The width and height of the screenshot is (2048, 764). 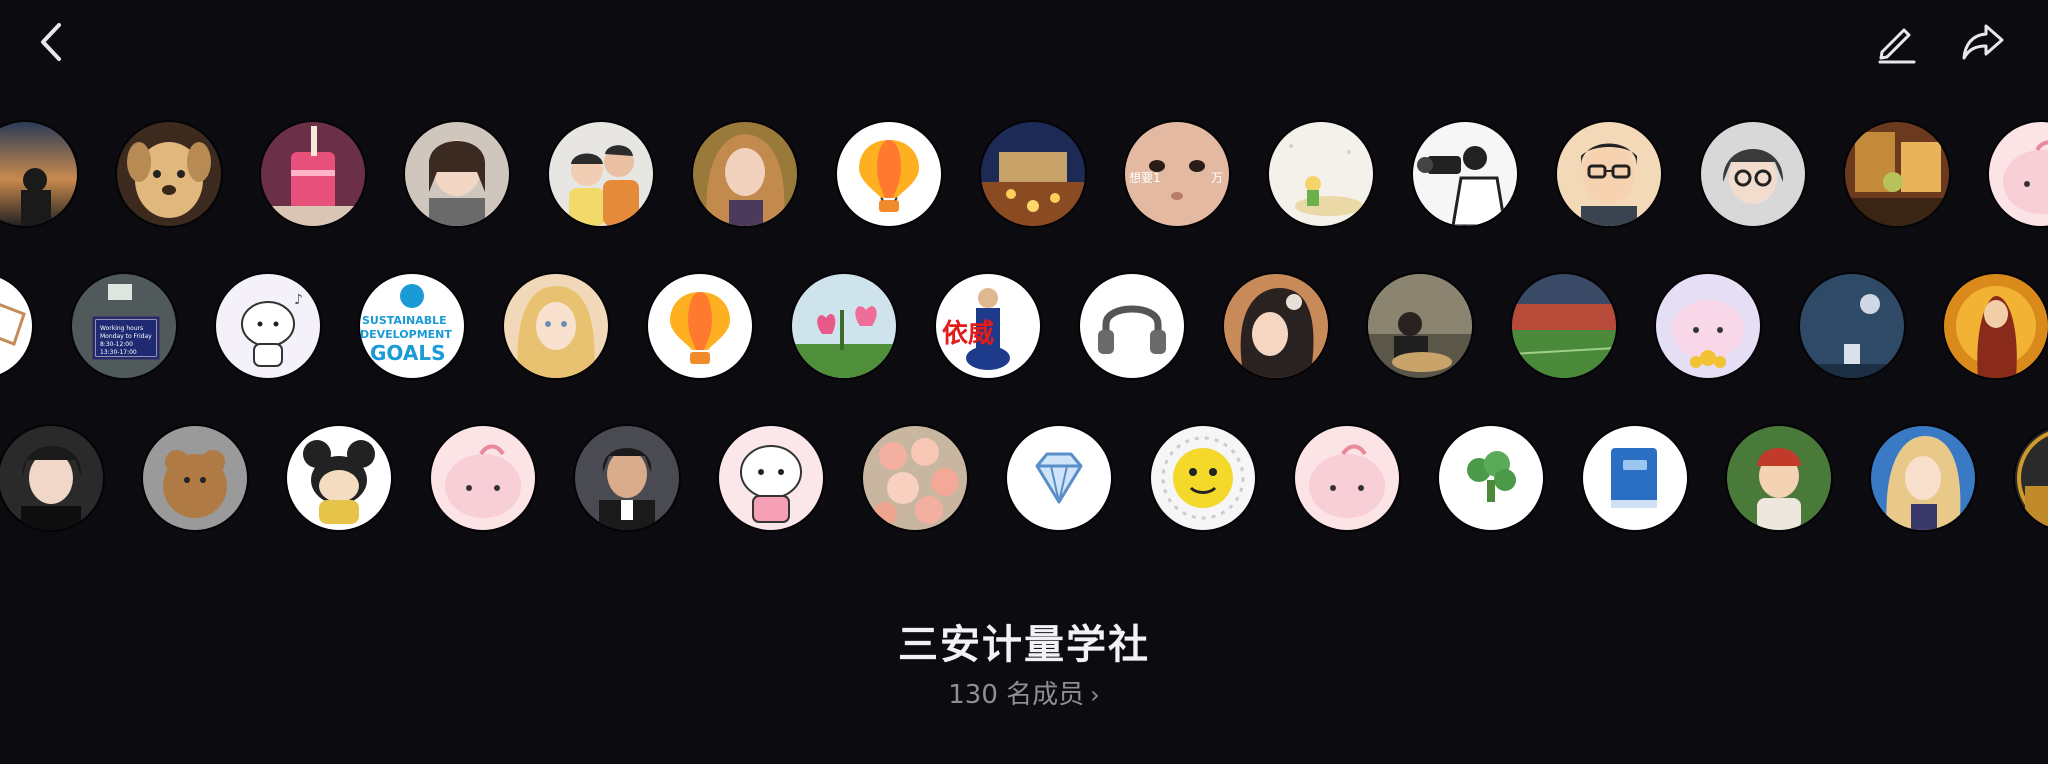 I want to click on back-button, so click(x=52, y=42).